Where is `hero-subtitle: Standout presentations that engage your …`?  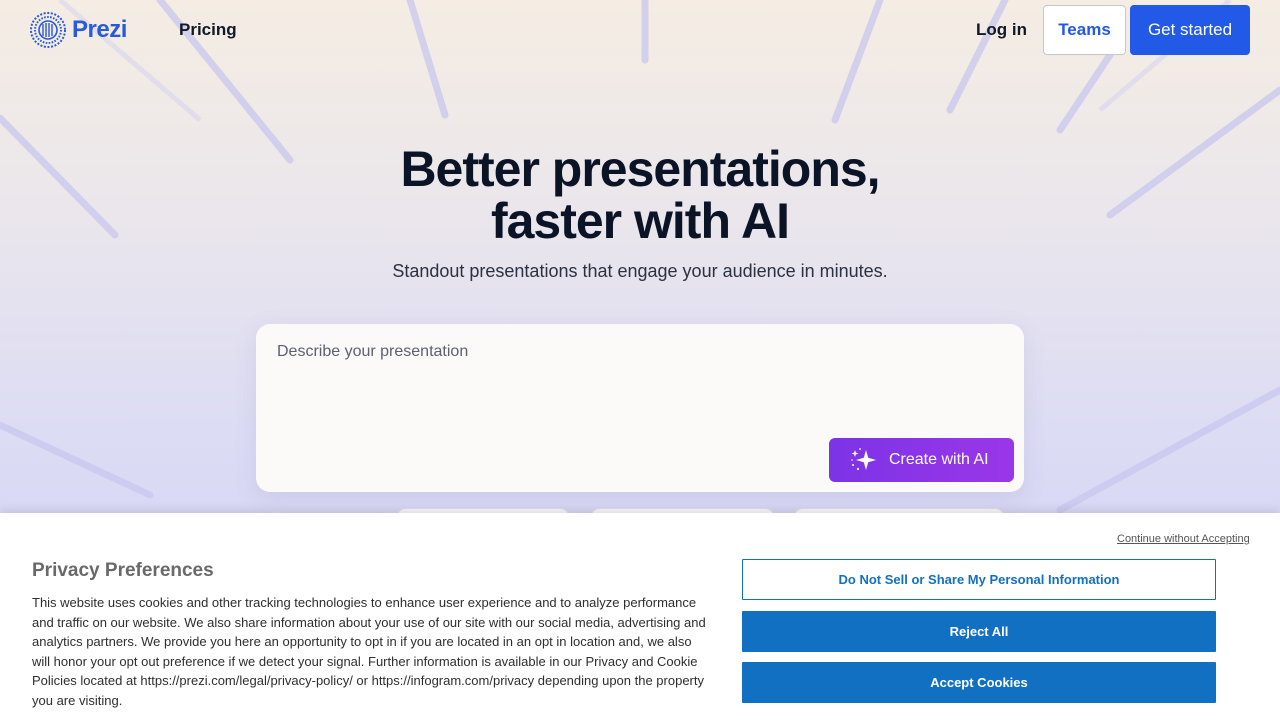
hero-subtitle: Standout presentations that engage your … is located at coordinates (640, 271).